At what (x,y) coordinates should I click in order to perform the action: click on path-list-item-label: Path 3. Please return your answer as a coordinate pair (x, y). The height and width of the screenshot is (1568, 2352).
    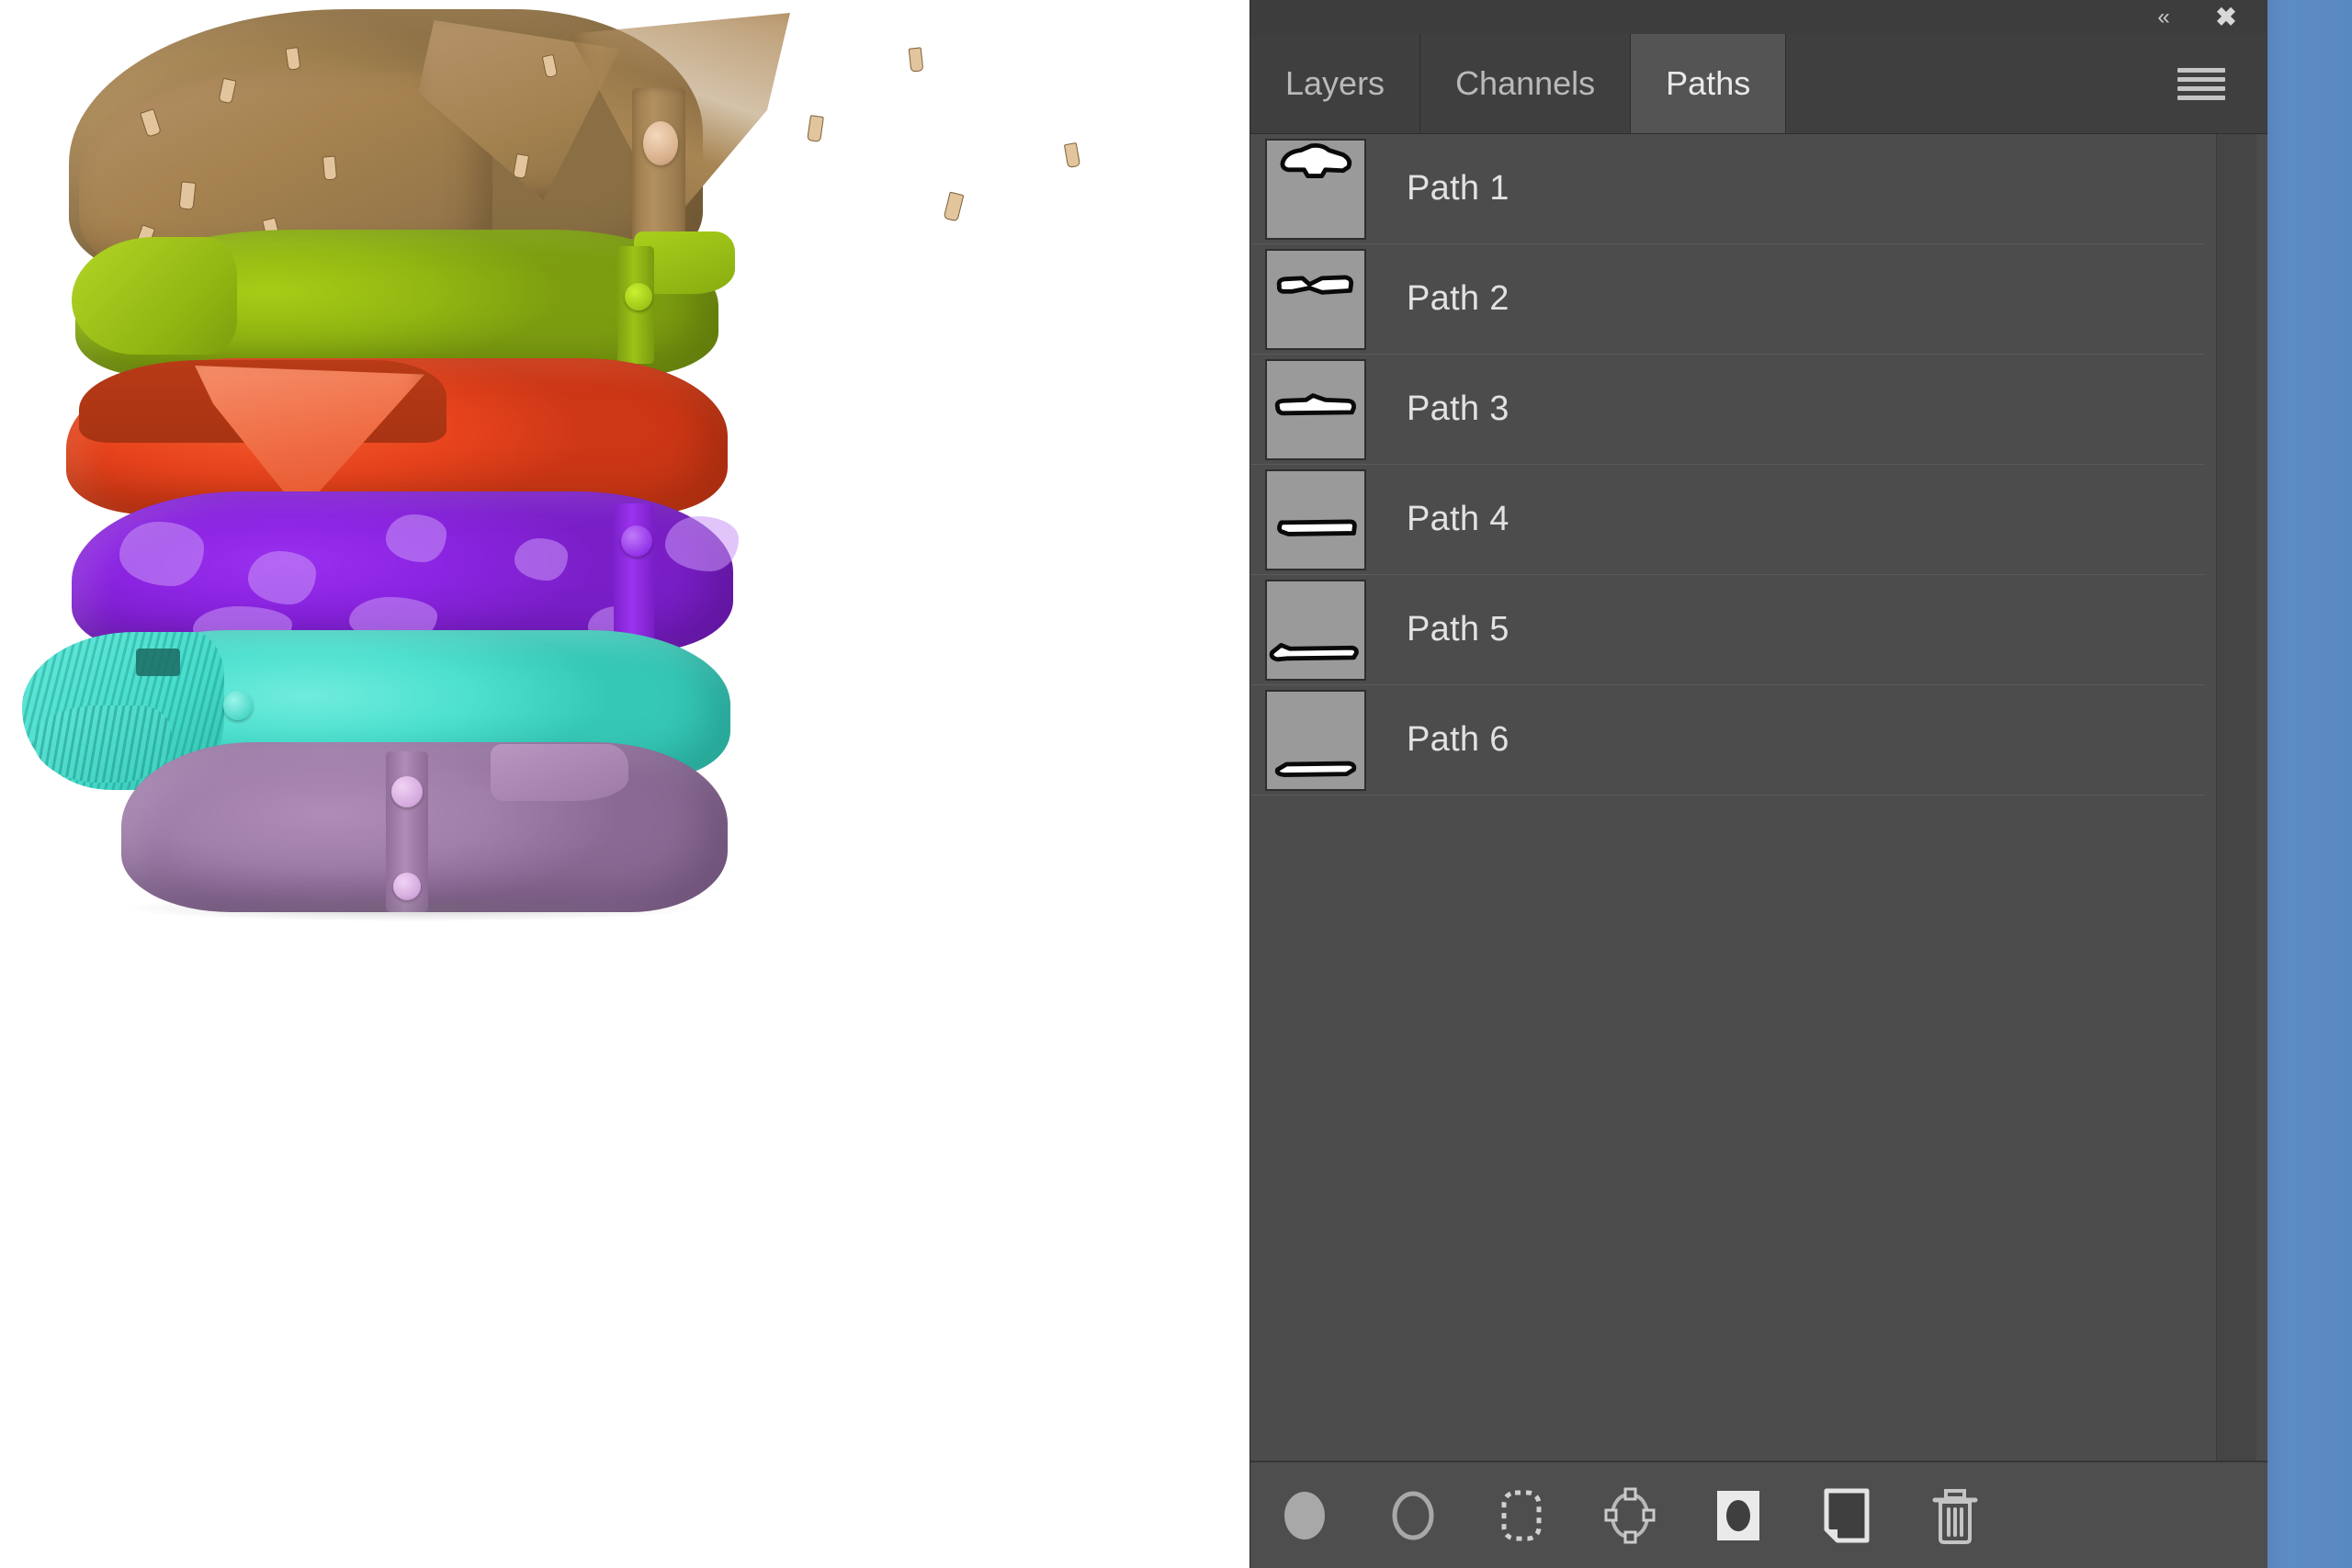
    Looking at the image, I should click on (1458, 409).